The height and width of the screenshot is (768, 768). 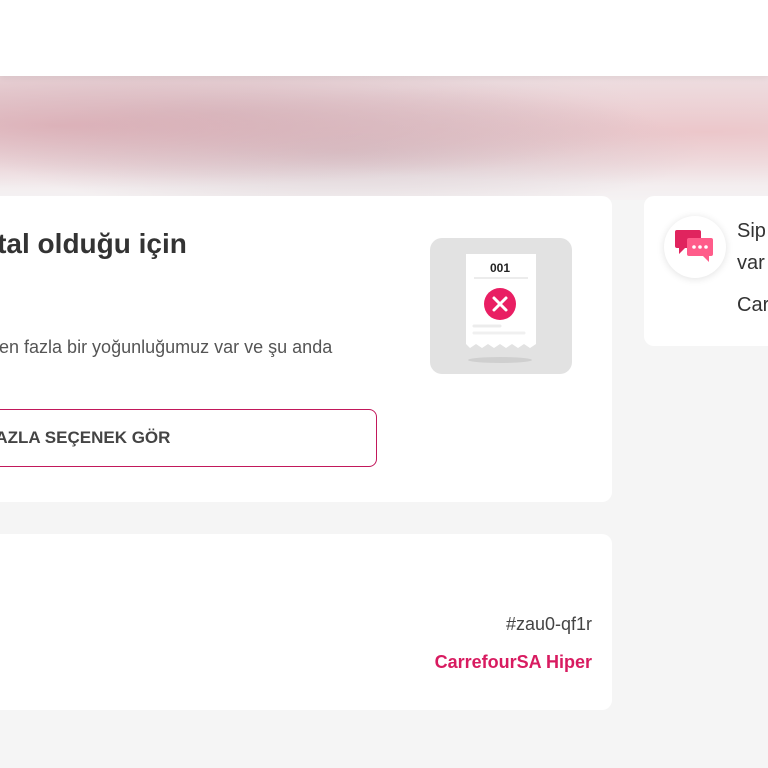 What do you see at coordinates (500, 268) in the screenshot?
I see `receipt-number: 001` at bounding box center [500, 268].